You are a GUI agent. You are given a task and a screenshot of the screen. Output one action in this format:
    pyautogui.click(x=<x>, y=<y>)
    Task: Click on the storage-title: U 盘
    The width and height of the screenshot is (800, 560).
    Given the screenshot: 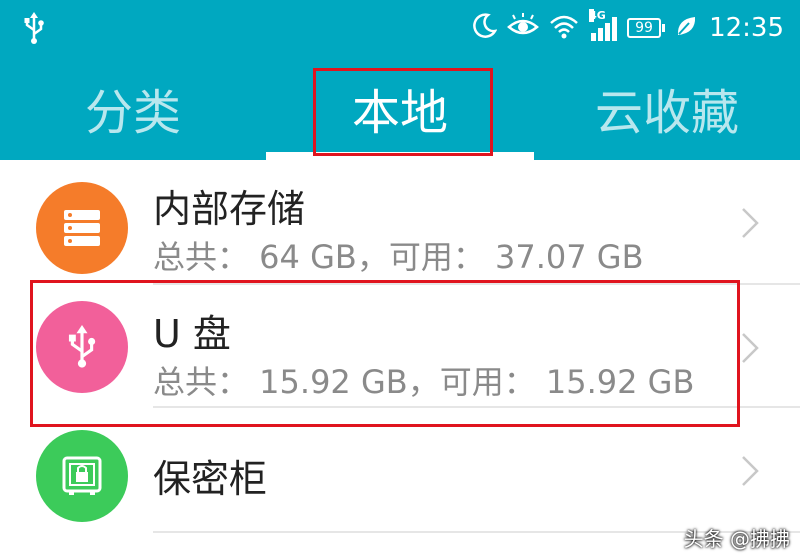 What is the action you would take?
    pyautogui.click(x=192, y=334)
    